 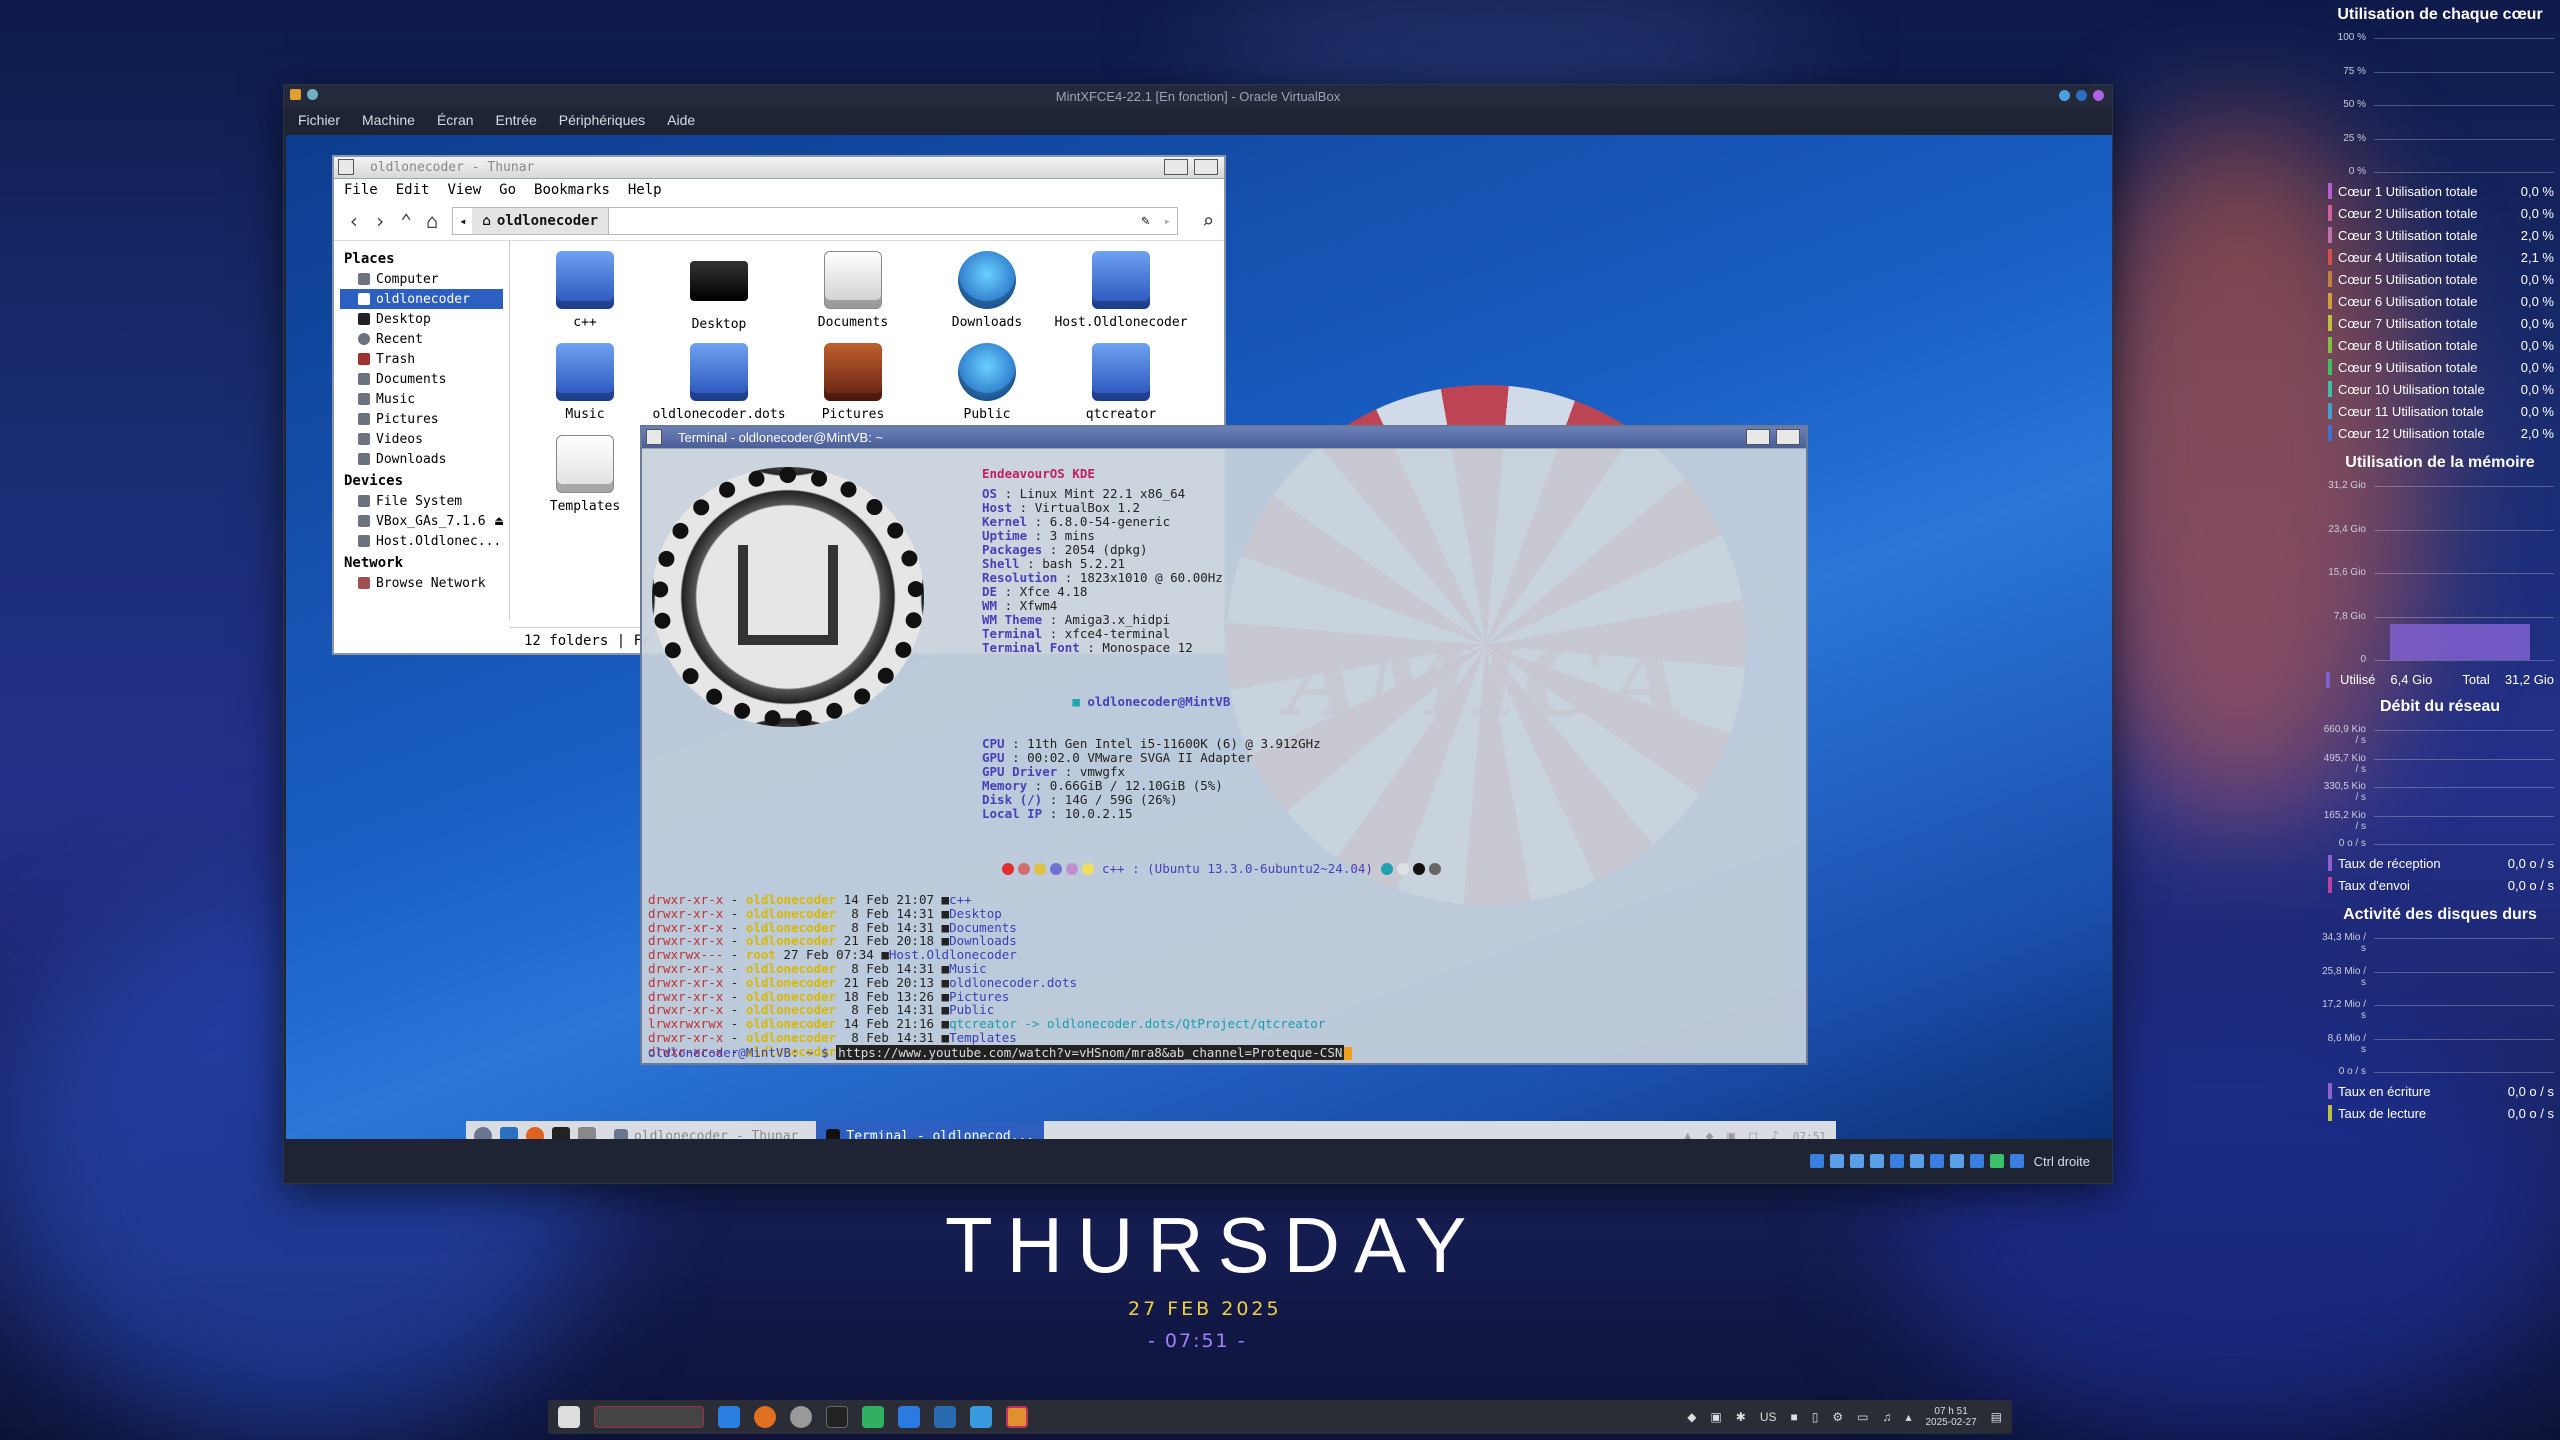 I want to click on task-thunar: oldlonecoder - Thunar, so click(x=706, y=1131).